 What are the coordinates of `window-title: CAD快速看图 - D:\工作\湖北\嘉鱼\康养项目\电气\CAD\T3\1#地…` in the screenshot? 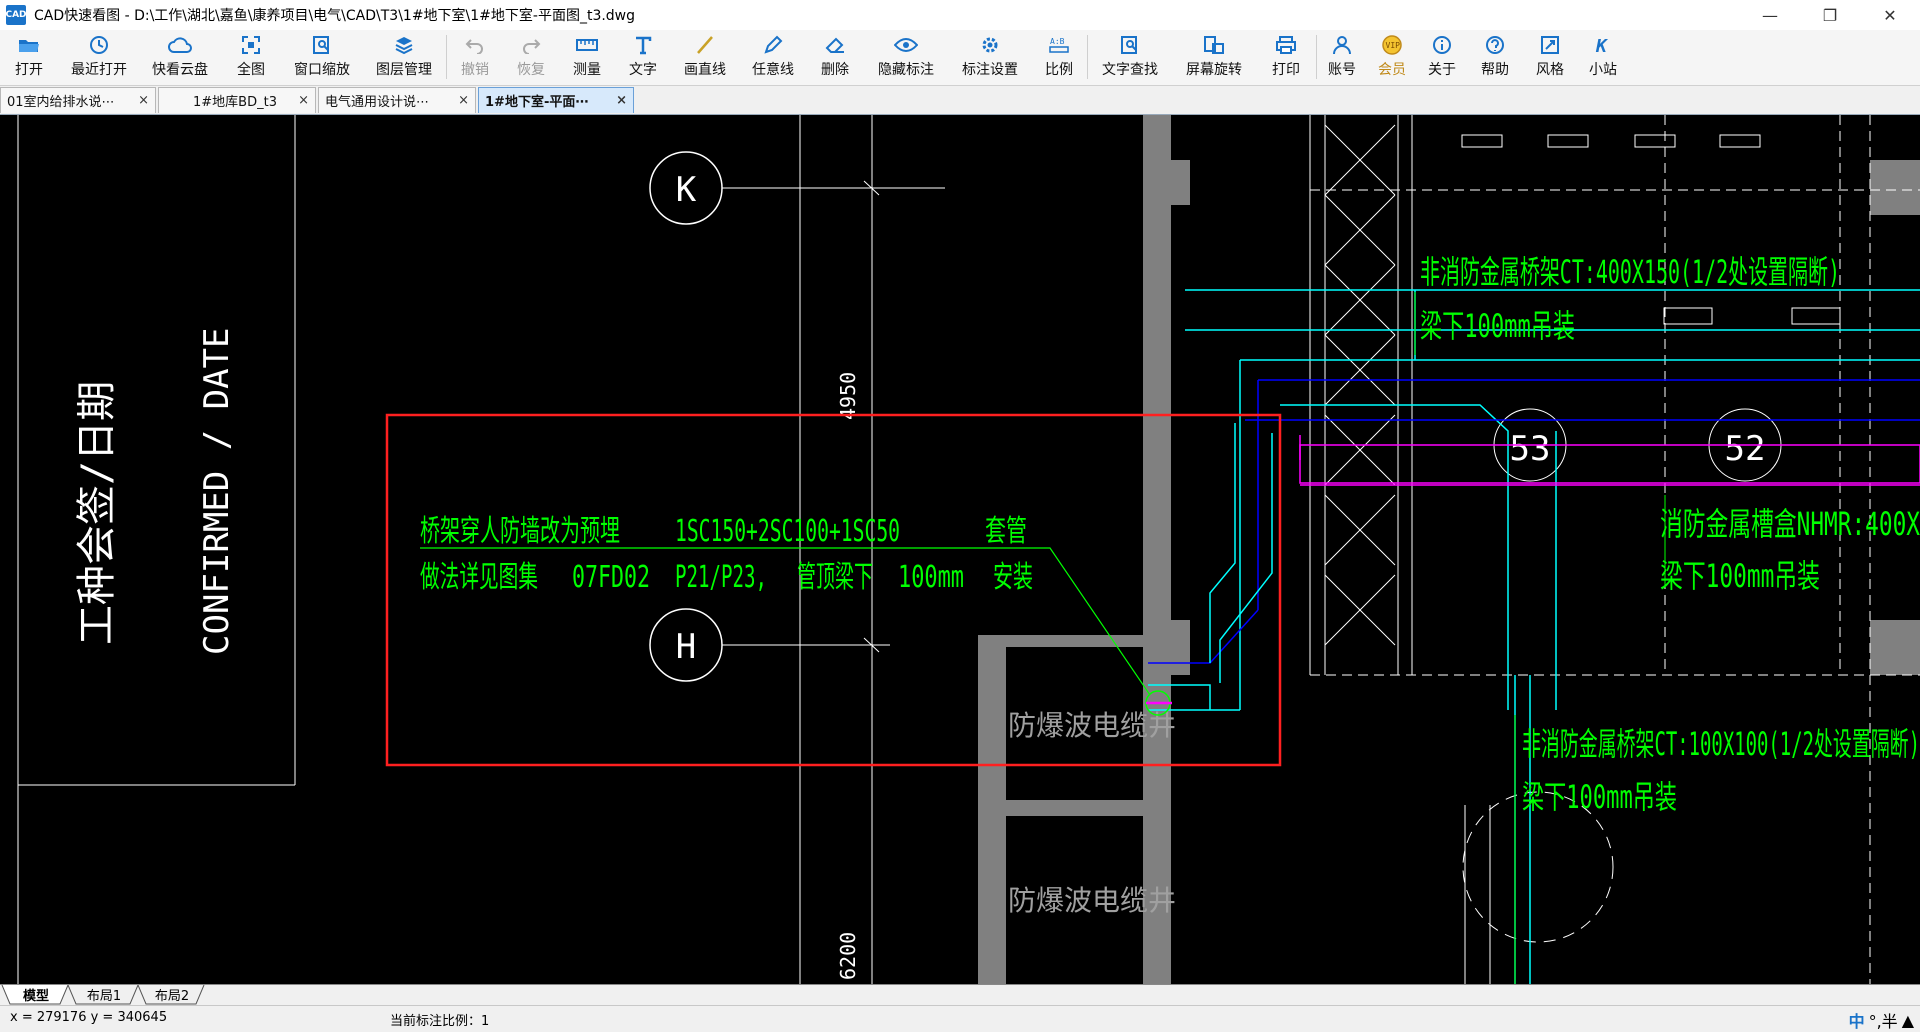 It's located at (335, 16).